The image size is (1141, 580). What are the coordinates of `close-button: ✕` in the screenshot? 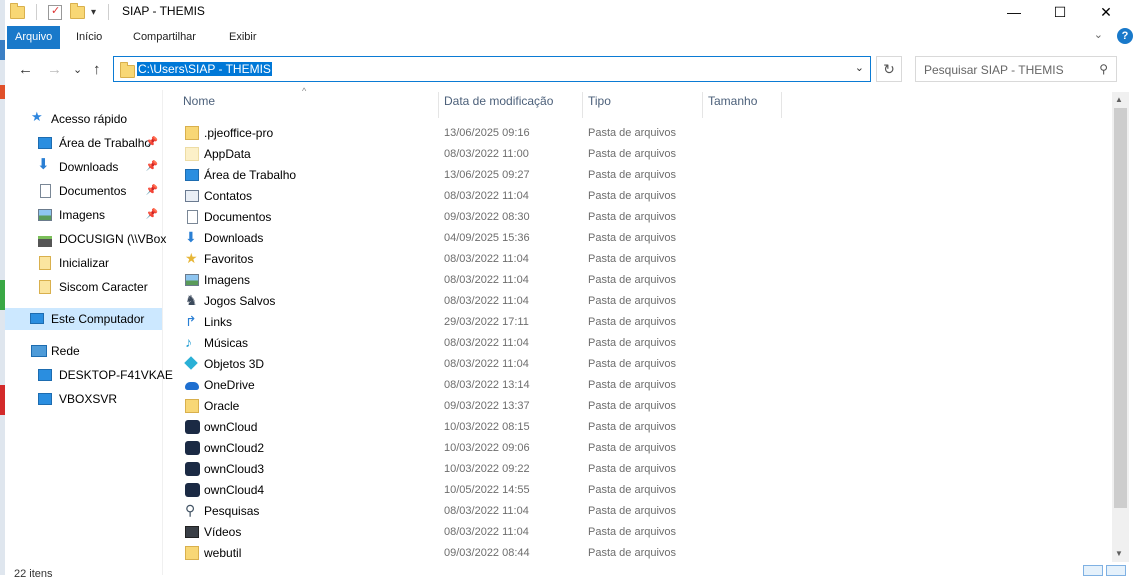 It's located at (1106, 12).